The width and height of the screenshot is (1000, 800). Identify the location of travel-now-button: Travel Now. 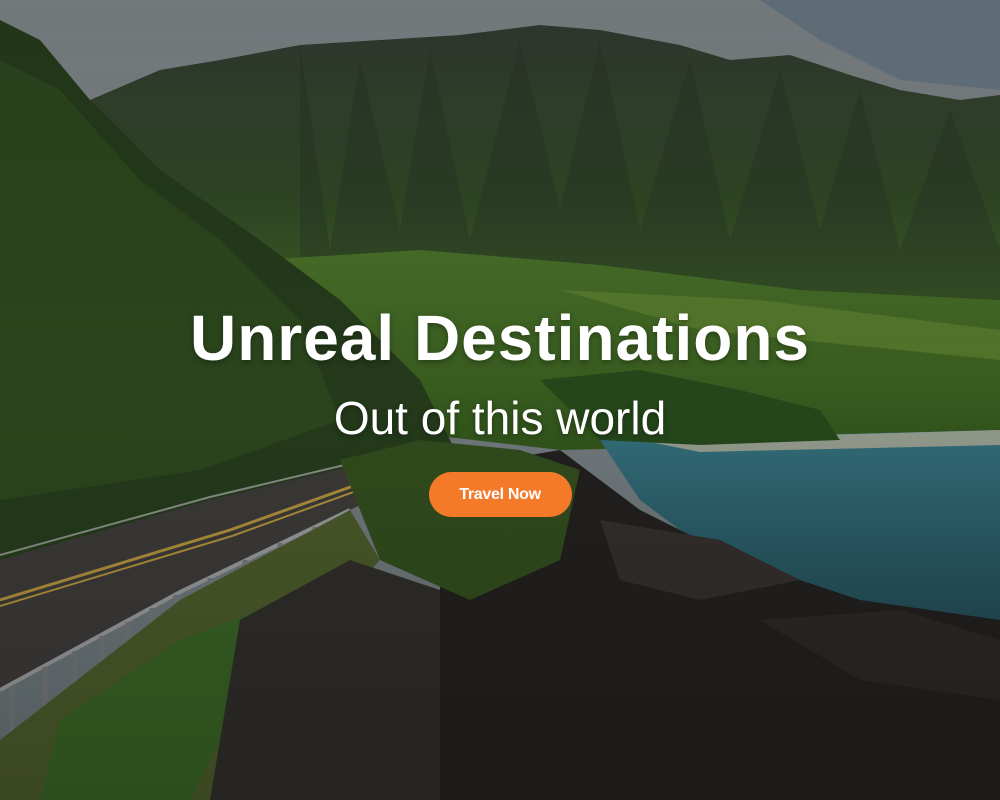
(500, 494).